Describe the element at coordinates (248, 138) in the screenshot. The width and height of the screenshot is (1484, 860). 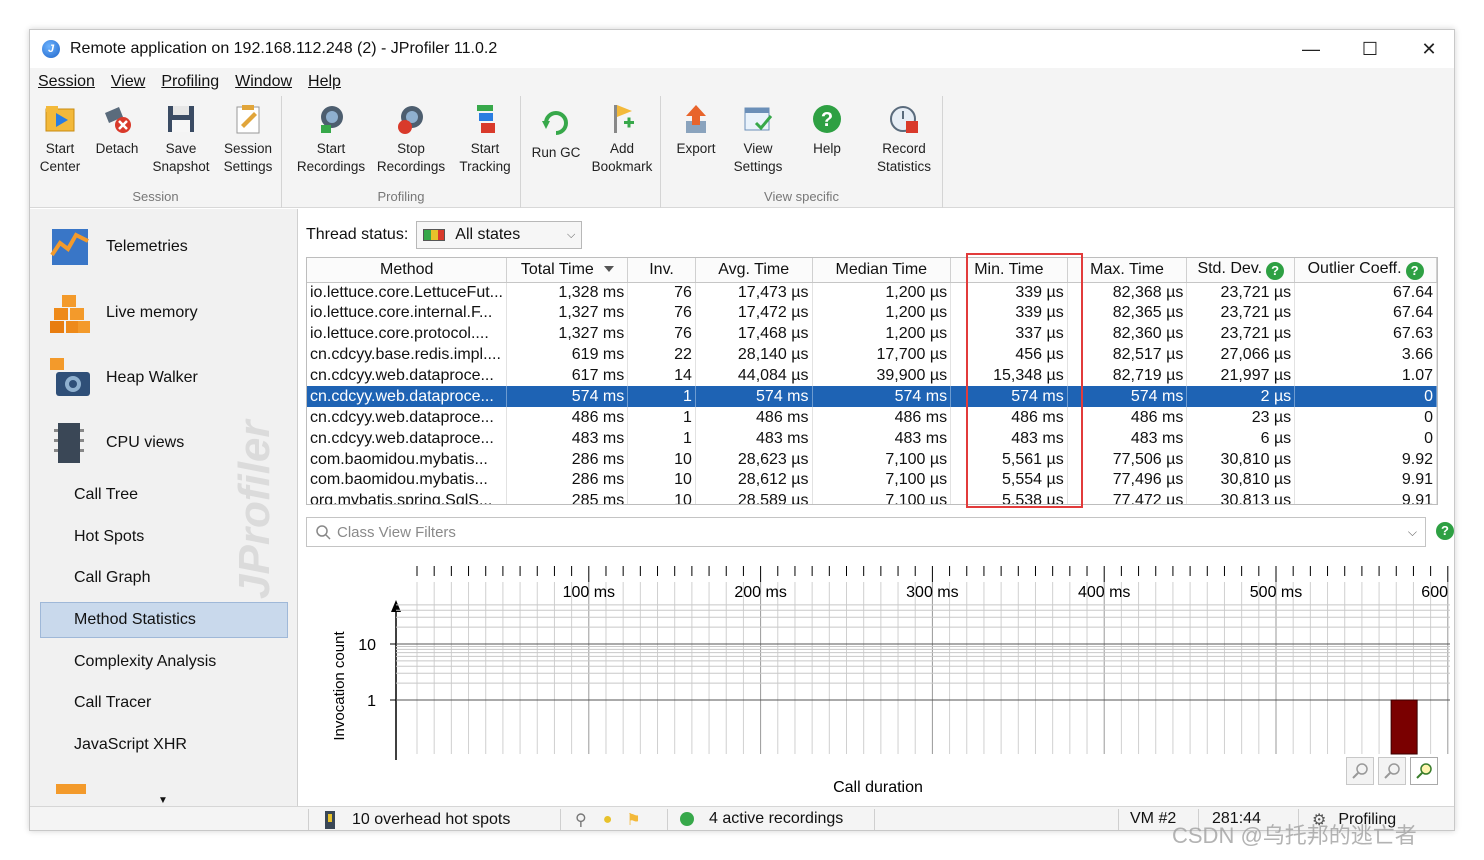
I see `session-settings-button: Session Settings` at that location.